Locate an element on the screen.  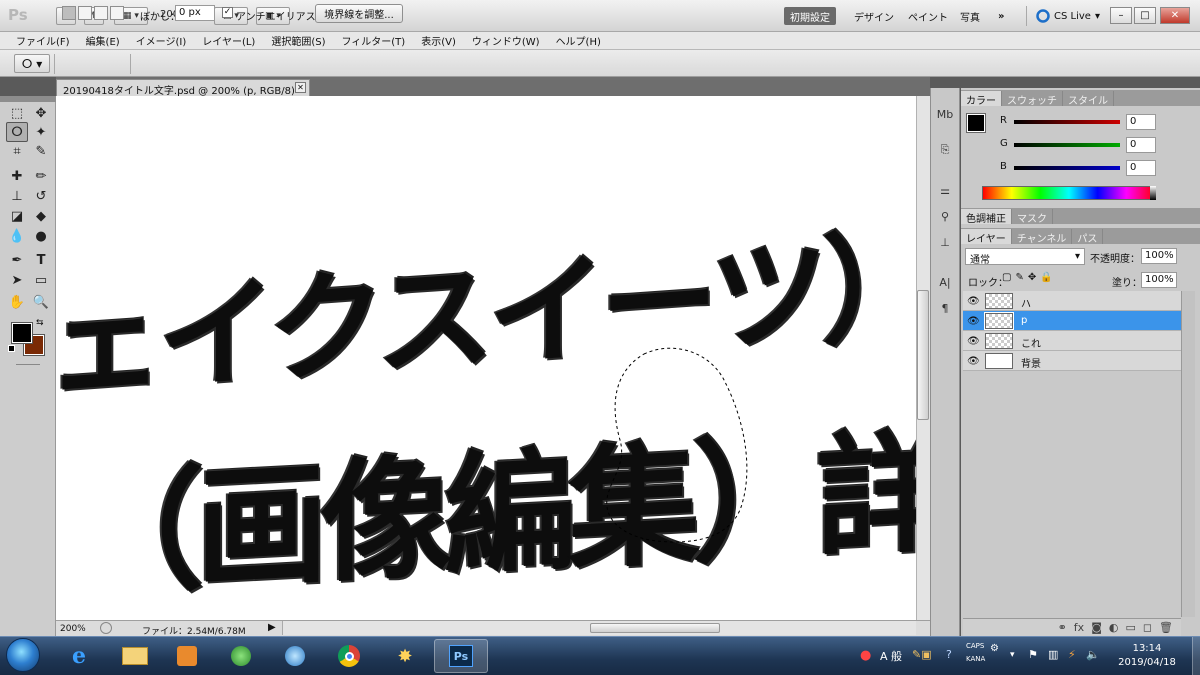
app-launcher-icon: ✸ is located at coordinates (405, 656).